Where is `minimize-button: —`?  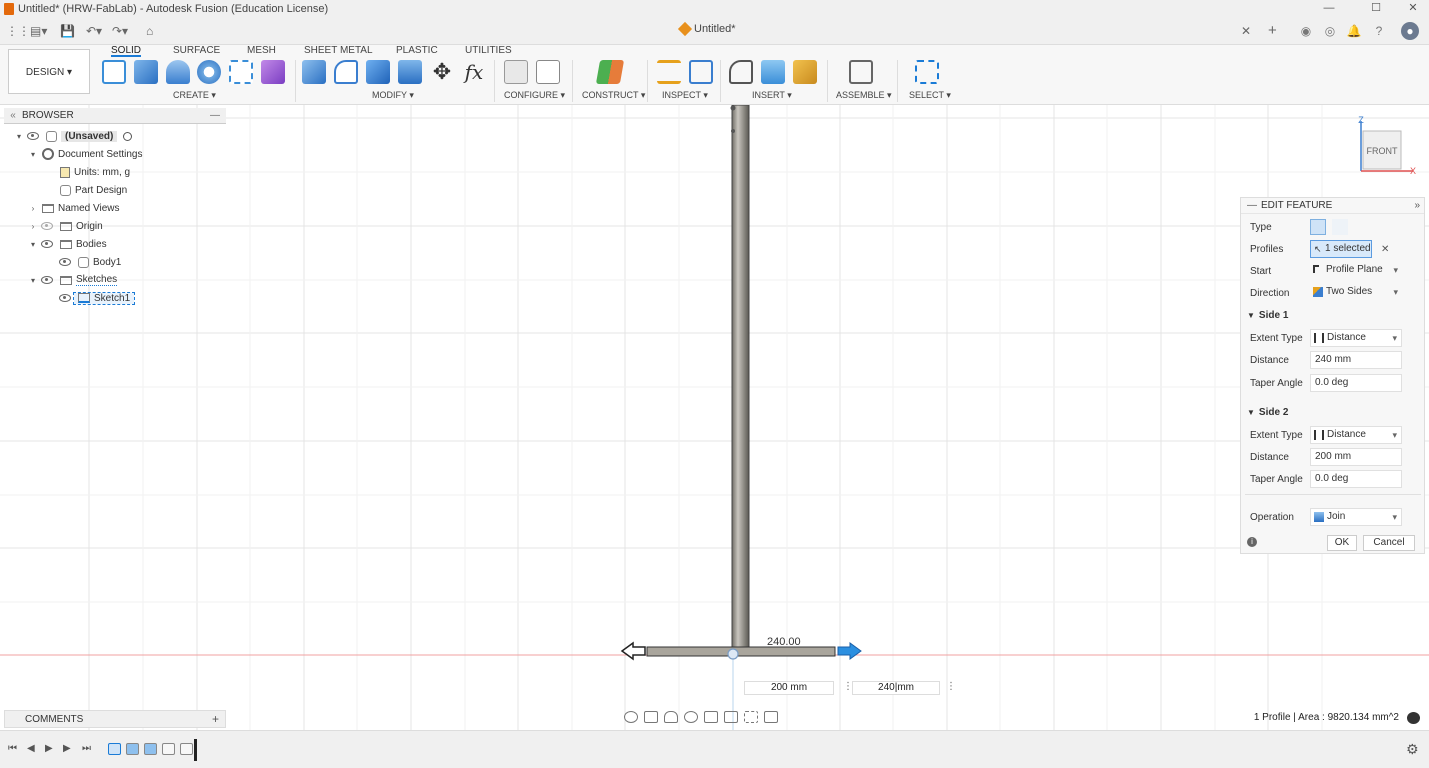 minimize-button: — is located at coordinates (1329, 8).